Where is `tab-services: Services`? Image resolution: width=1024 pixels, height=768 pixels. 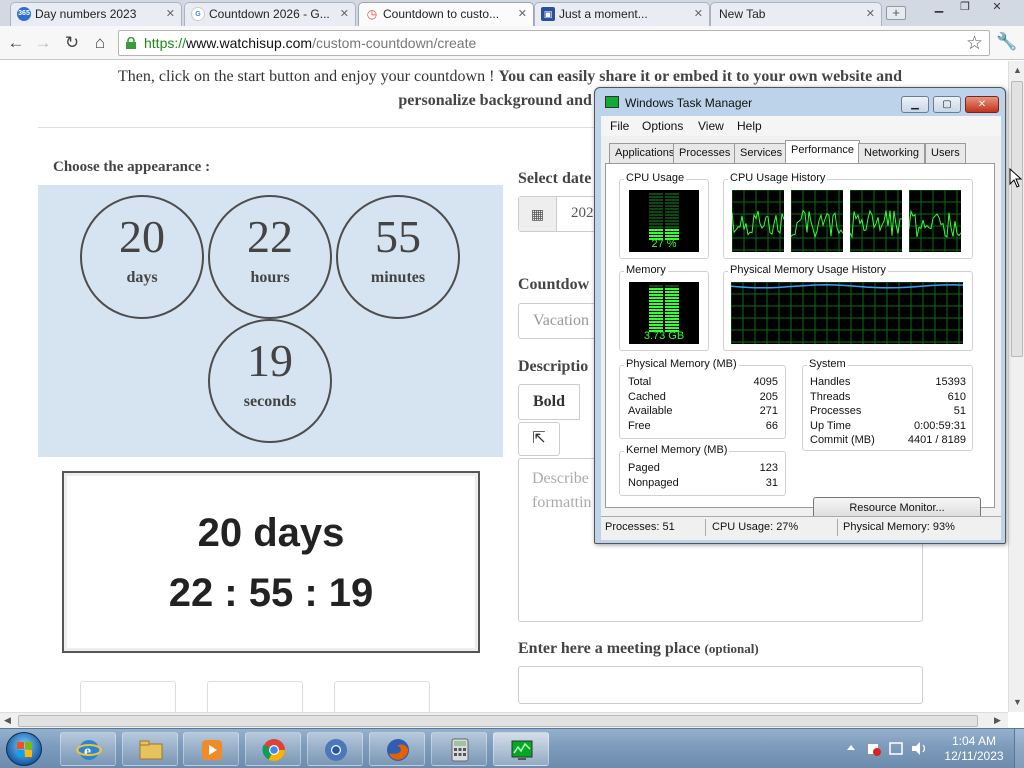
tab-services: Services is located at coordinates (761, 153).